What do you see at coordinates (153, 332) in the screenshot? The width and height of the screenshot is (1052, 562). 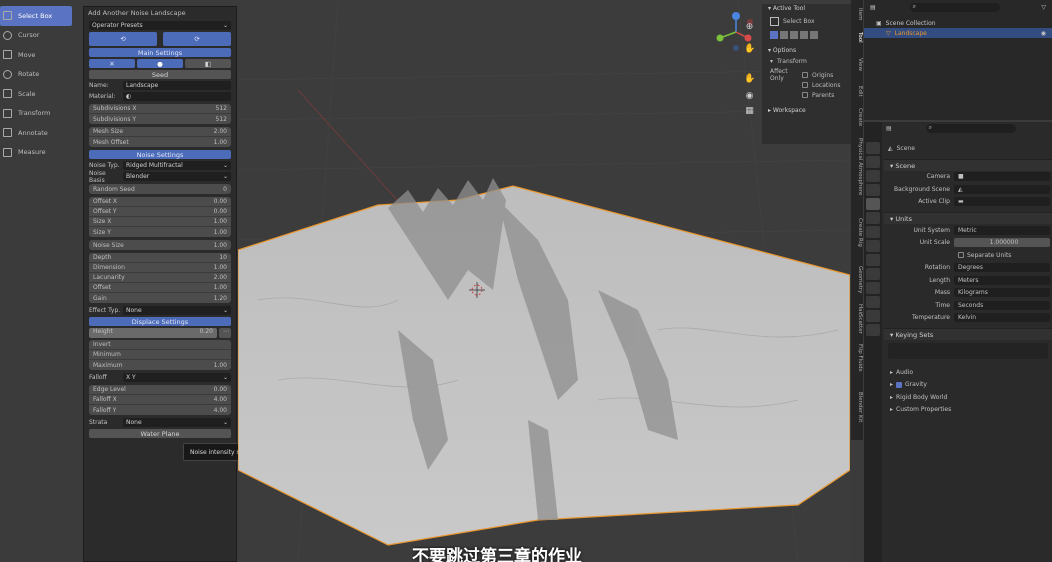 I see `height-field: Height 0.20` at bounding box center [153, 332].